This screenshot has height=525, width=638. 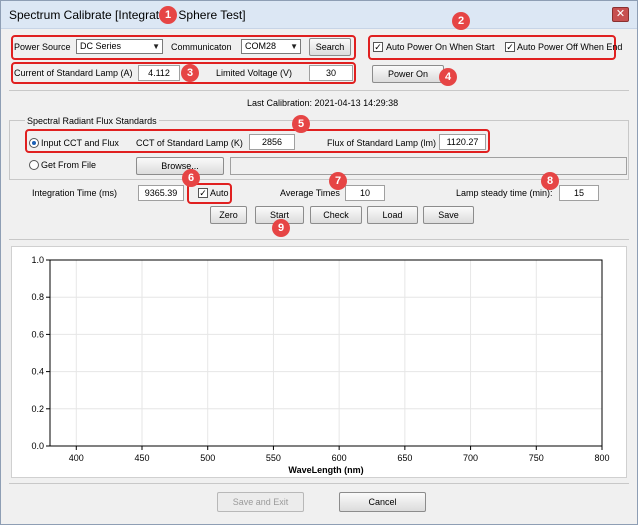 I want to click on power-source-label: Power Source, so click(x=42, y=47).